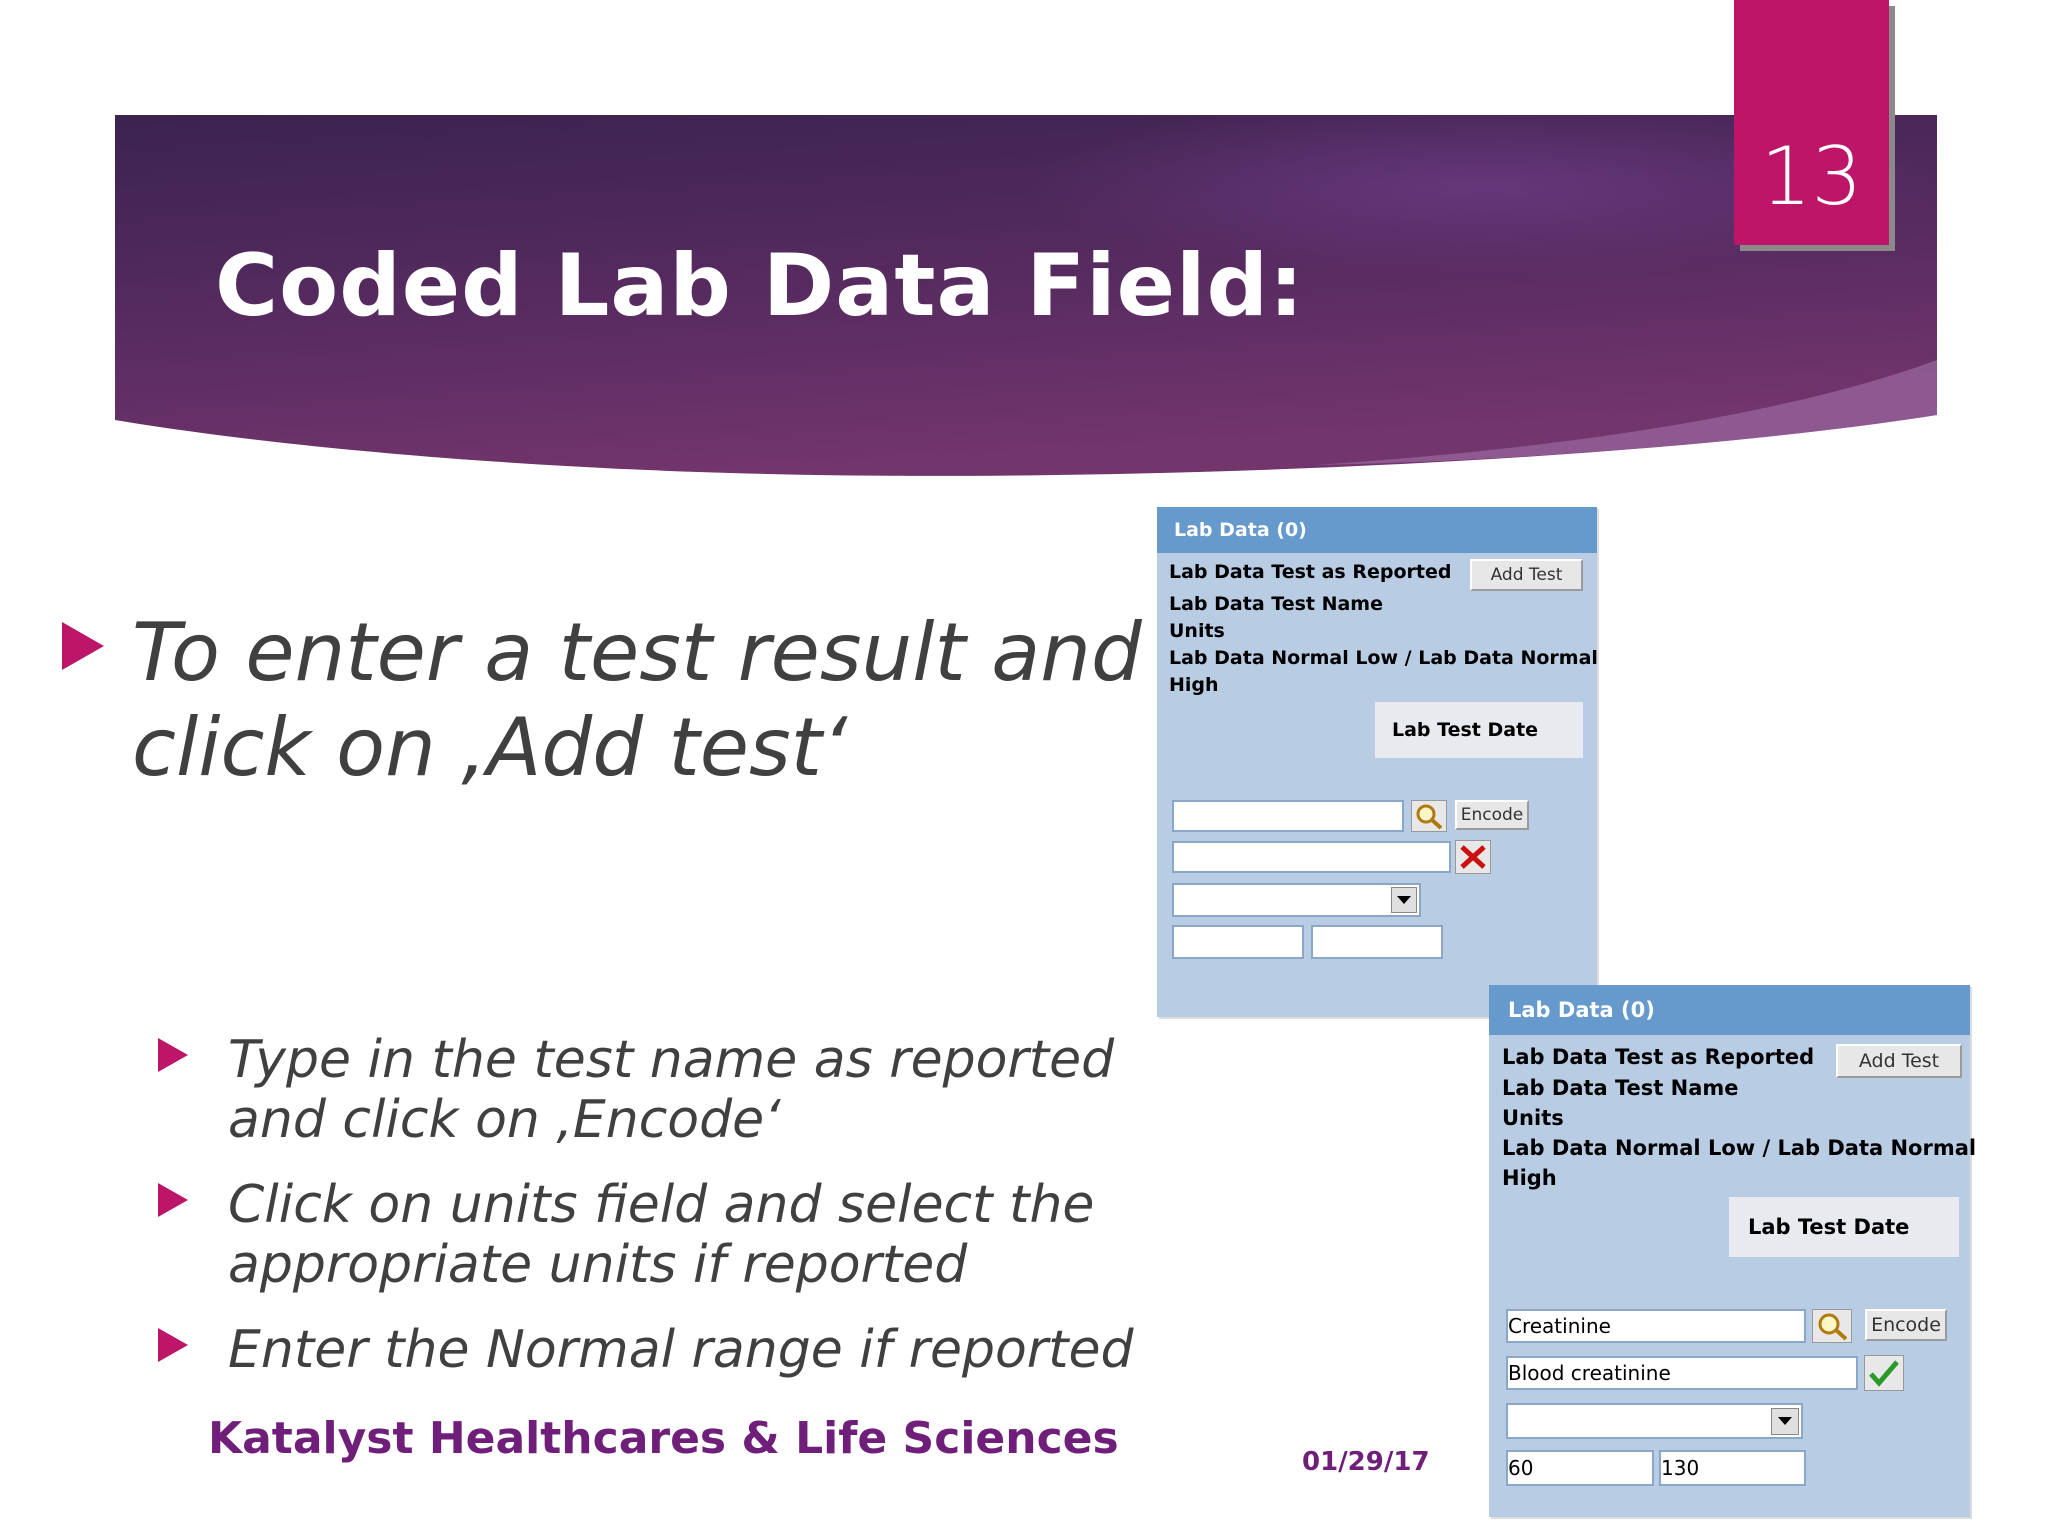 This screenshot has height=1536, width=2048. I want to click on footer-date: 01/29/17, so click(1366, 1462).